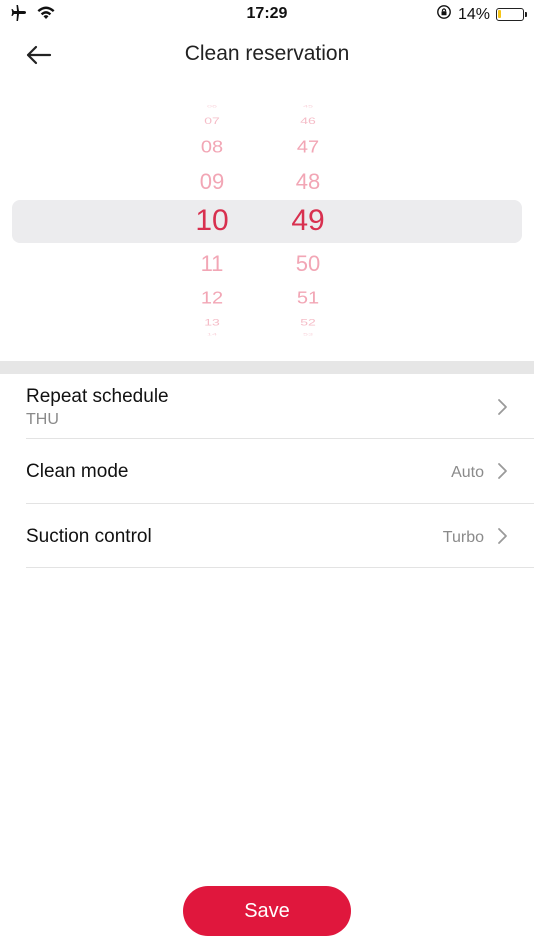 The height and width of the screenshot is (950, 534). Describe the element at coordinates (280, 536) in the screenshot. I see `suction-control-row: Suction control Turbo` at that location.